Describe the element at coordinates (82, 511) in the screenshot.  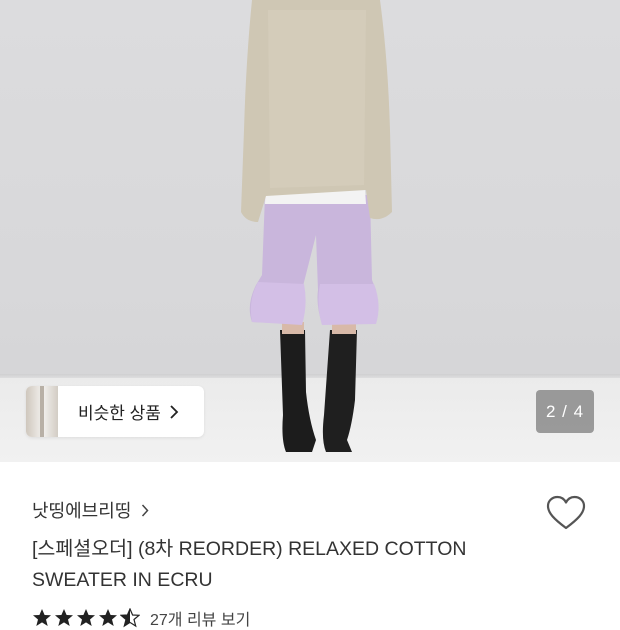
I see `brand-name: 낫띵에브리띵` at that location.